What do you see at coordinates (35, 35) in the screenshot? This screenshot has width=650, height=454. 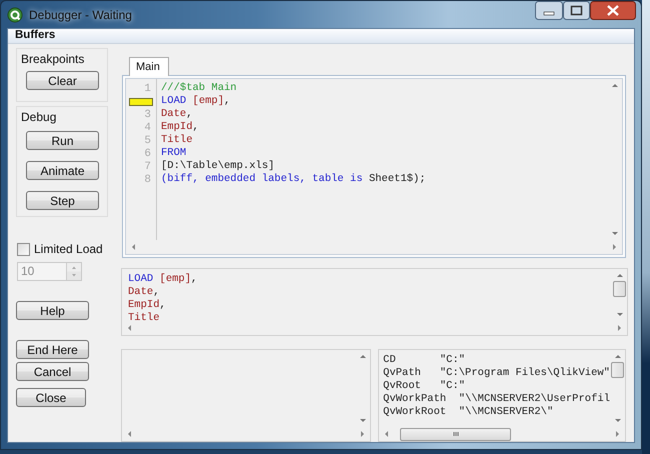 I see `menu-item: Buffers` at bounding box center [35, 35].